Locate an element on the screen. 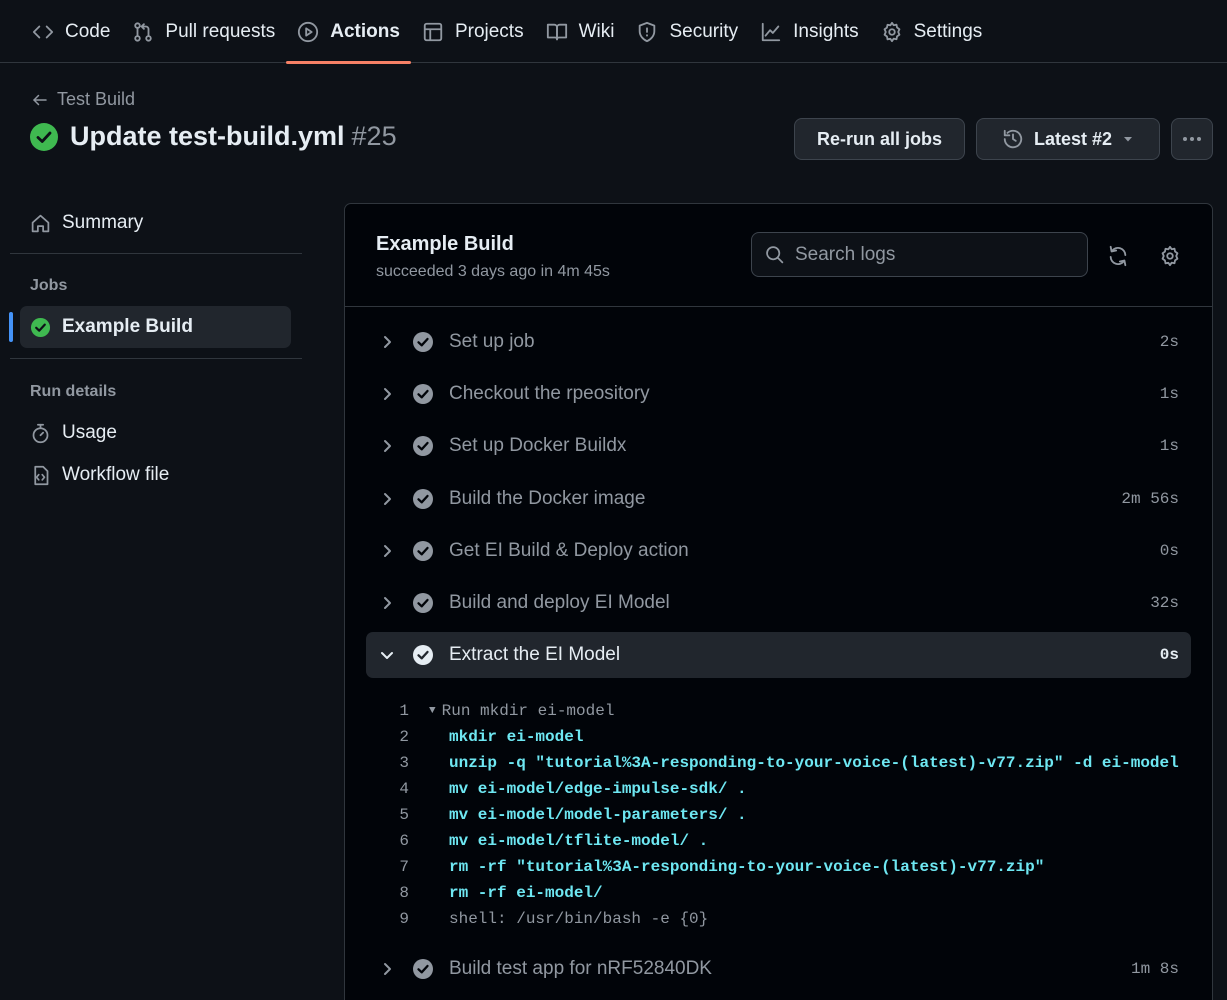 The width and height of the screenshot is (1227, 1000). back-to-workflow-link: Test Build is located at coordinates (83, 99).